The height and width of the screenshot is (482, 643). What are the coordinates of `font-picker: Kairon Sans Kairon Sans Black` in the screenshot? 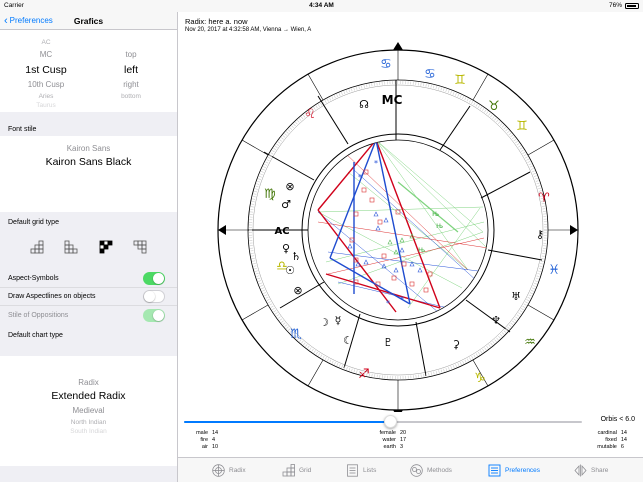 It's located at (88, 174).